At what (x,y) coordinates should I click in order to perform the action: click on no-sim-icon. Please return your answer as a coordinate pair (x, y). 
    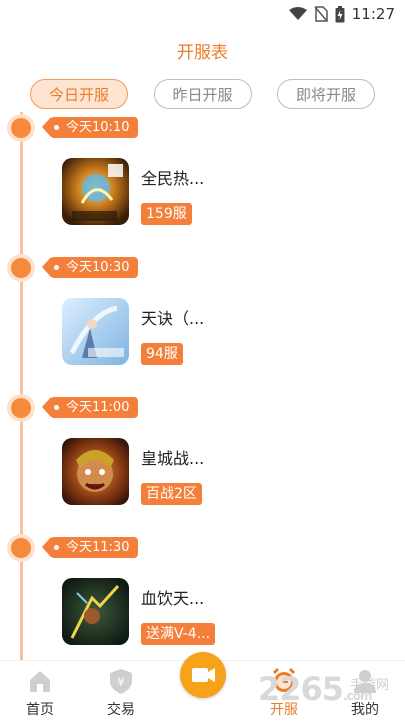
    Looking at the image, I should click on (321, 14).